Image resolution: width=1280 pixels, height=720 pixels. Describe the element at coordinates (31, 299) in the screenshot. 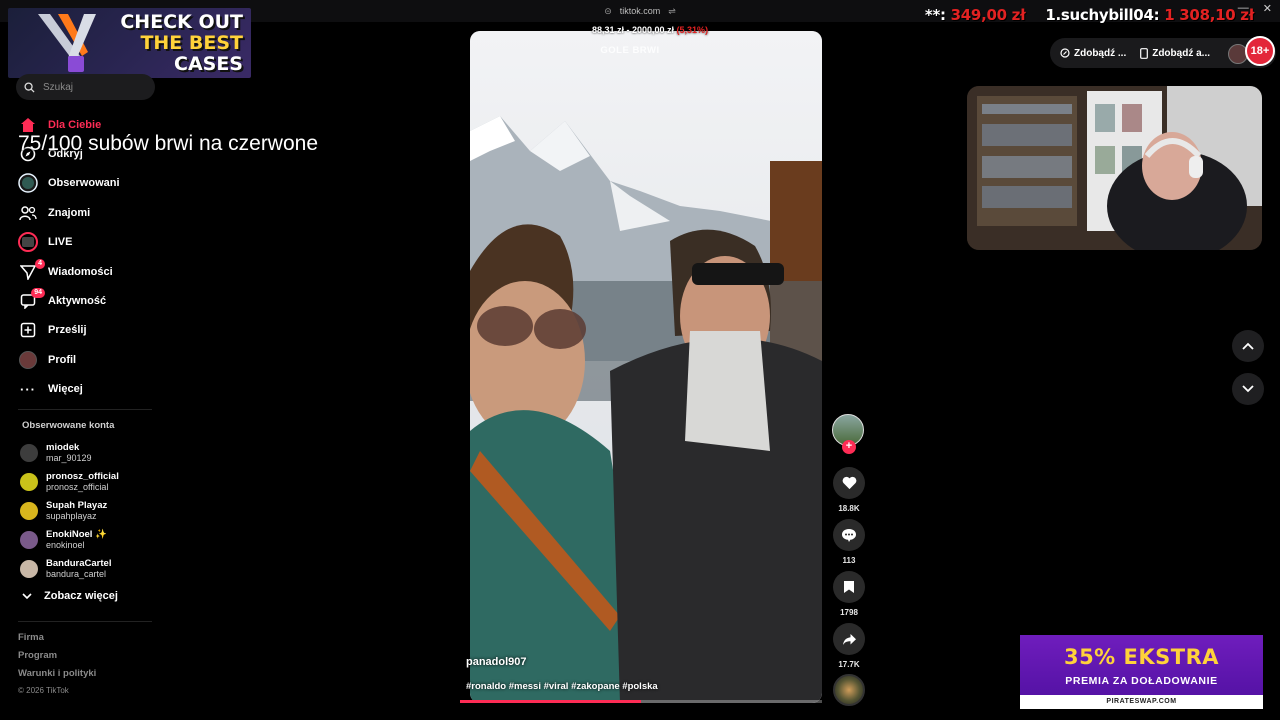

I see `activity-icon: 94` at that location.